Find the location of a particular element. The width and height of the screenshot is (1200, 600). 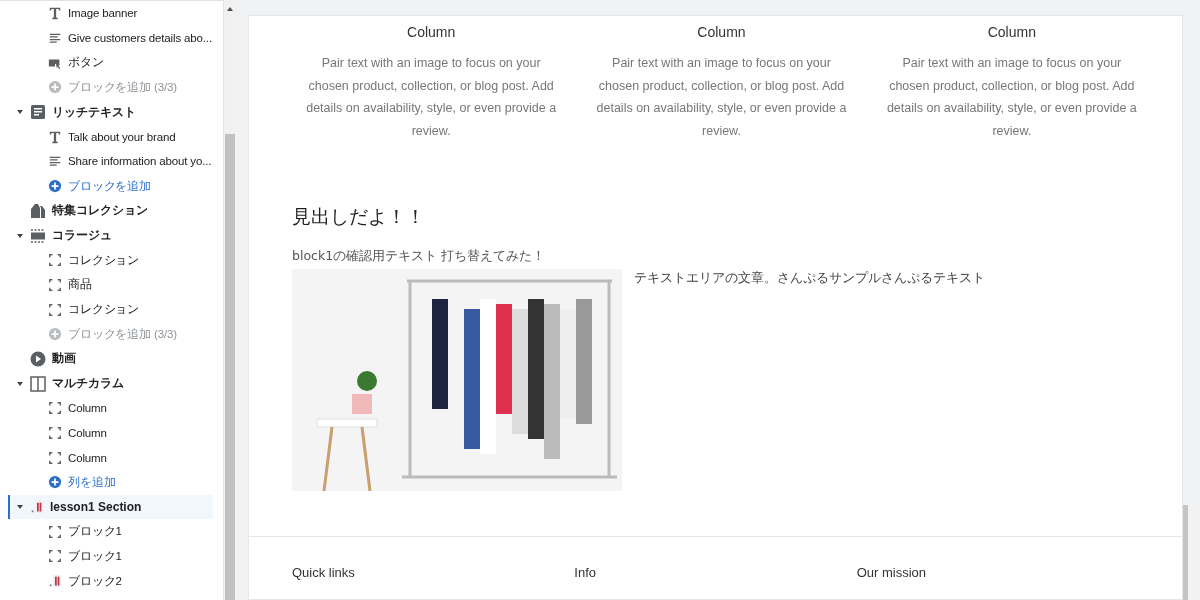

preview-scrollbar-thumb is located at coordinates (1185, 552).